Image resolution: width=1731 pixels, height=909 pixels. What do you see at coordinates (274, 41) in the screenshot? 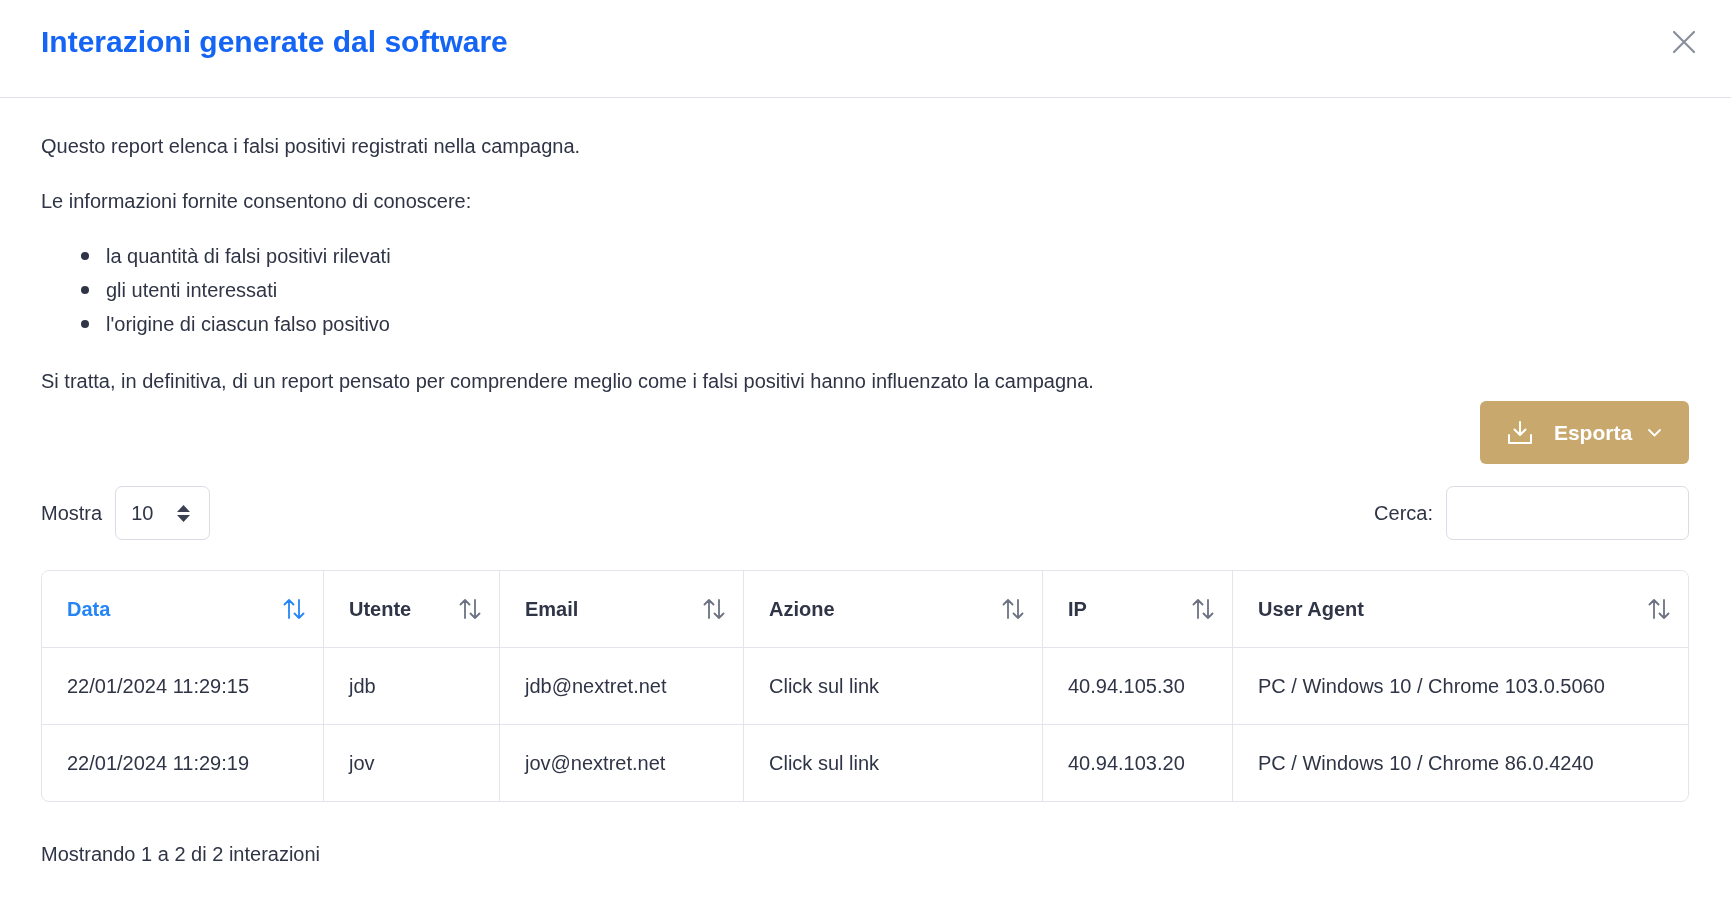
I see `dialog-title: Interazioni generate dal software` at bounding box center [274, 41].